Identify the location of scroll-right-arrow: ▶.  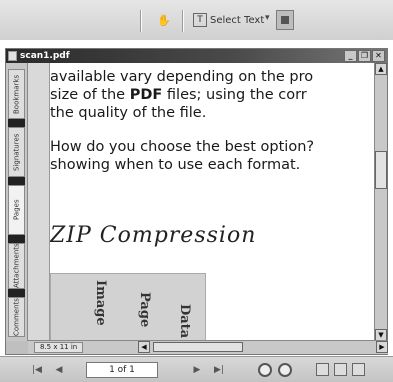
(382, 347).